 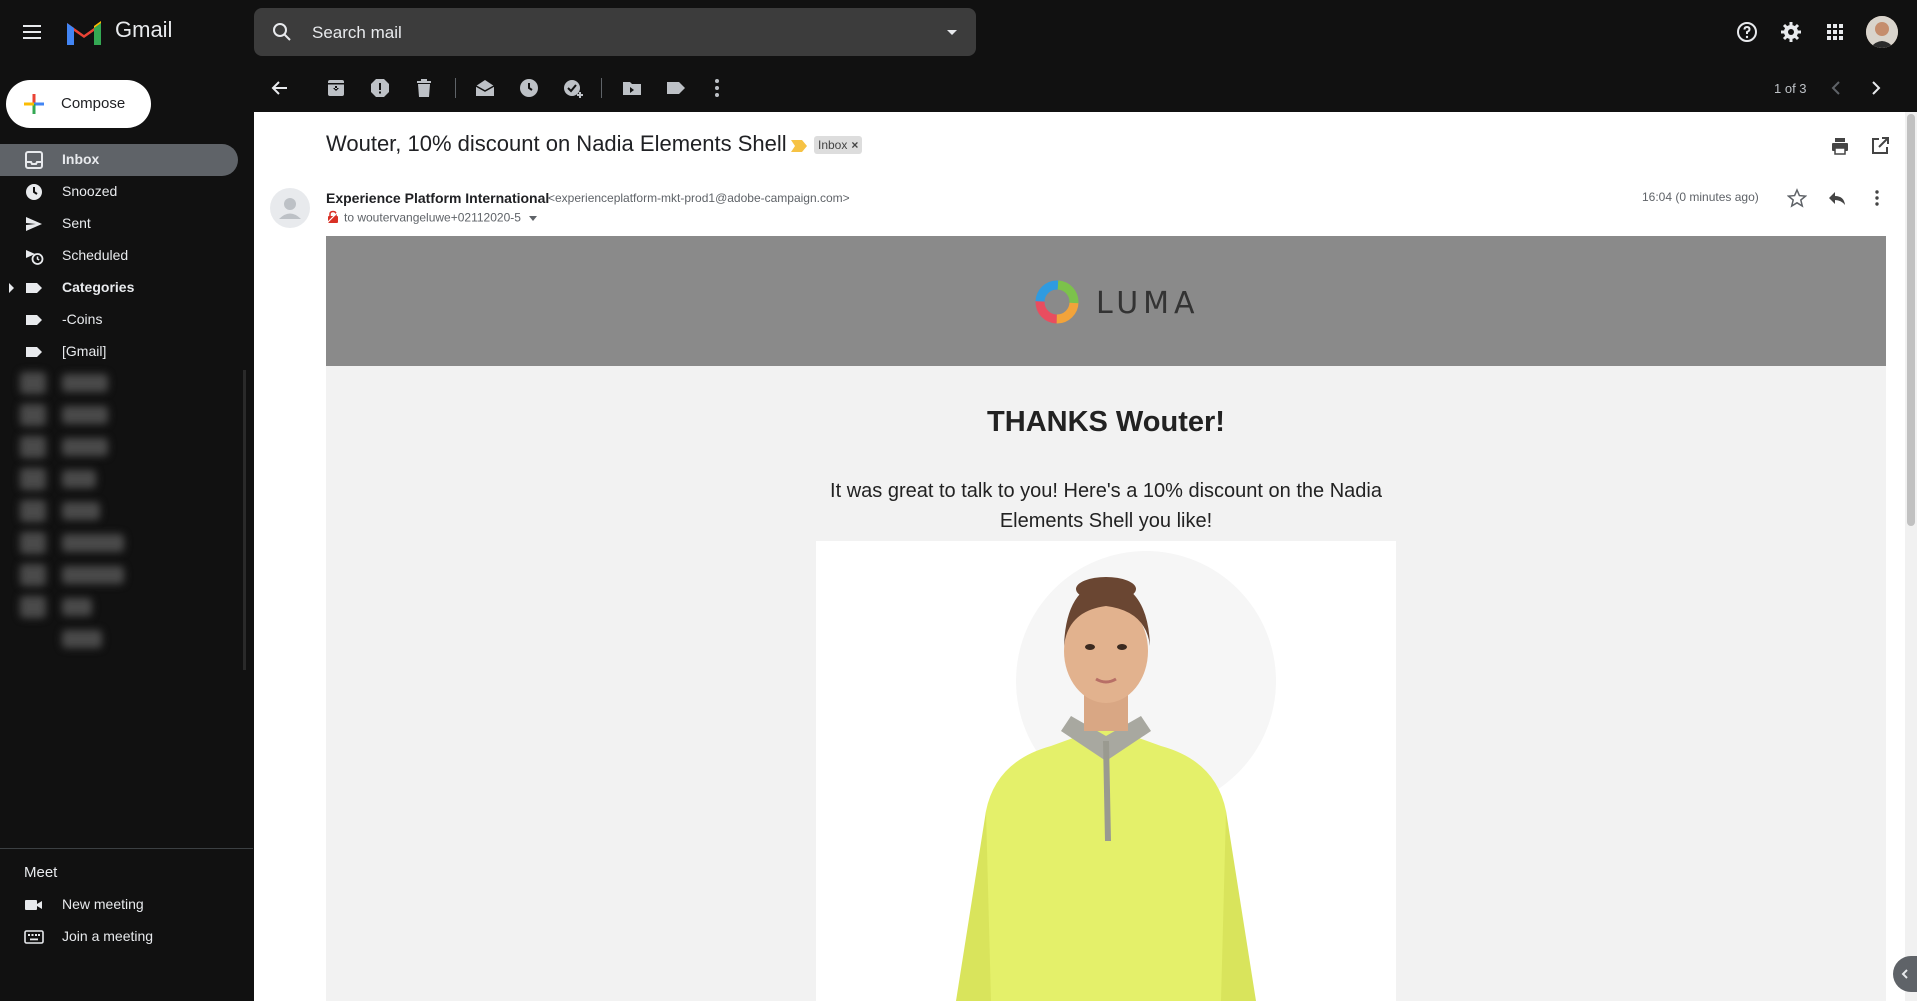 What do you see at coordinates (1057, 302) in the screenshot?
I see `luma-logo-icon` at bounding box center [1057, 302].